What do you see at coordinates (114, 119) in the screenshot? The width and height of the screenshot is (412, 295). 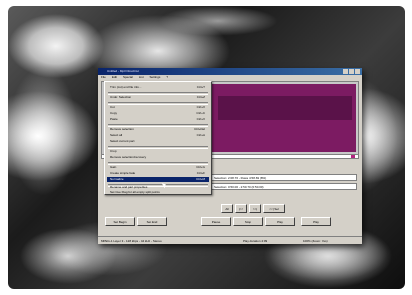 I see `menu-item-label: Paste` at bounding box center [114, 119].